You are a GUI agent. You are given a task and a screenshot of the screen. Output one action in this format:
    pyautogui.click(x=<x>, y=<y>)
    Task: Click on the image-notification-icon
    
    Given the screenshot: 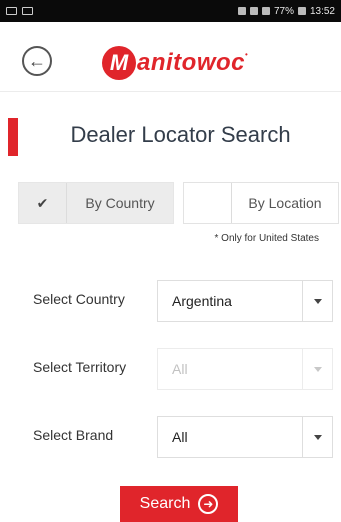 What is the action you would take?
    pyautogui.click(x=11, y=11)
    